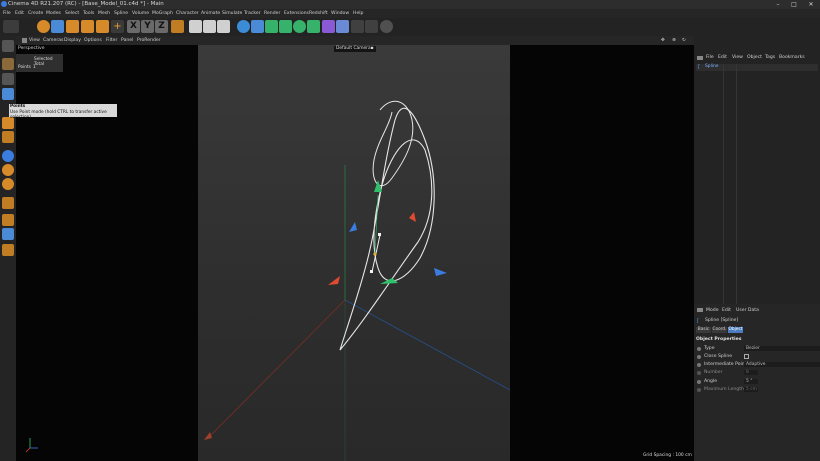 The width and height of the screenshot is (820, 461). Describe the element at coordinates (712, 66) in the screenshot. I see `object-name: Spline` at that location.